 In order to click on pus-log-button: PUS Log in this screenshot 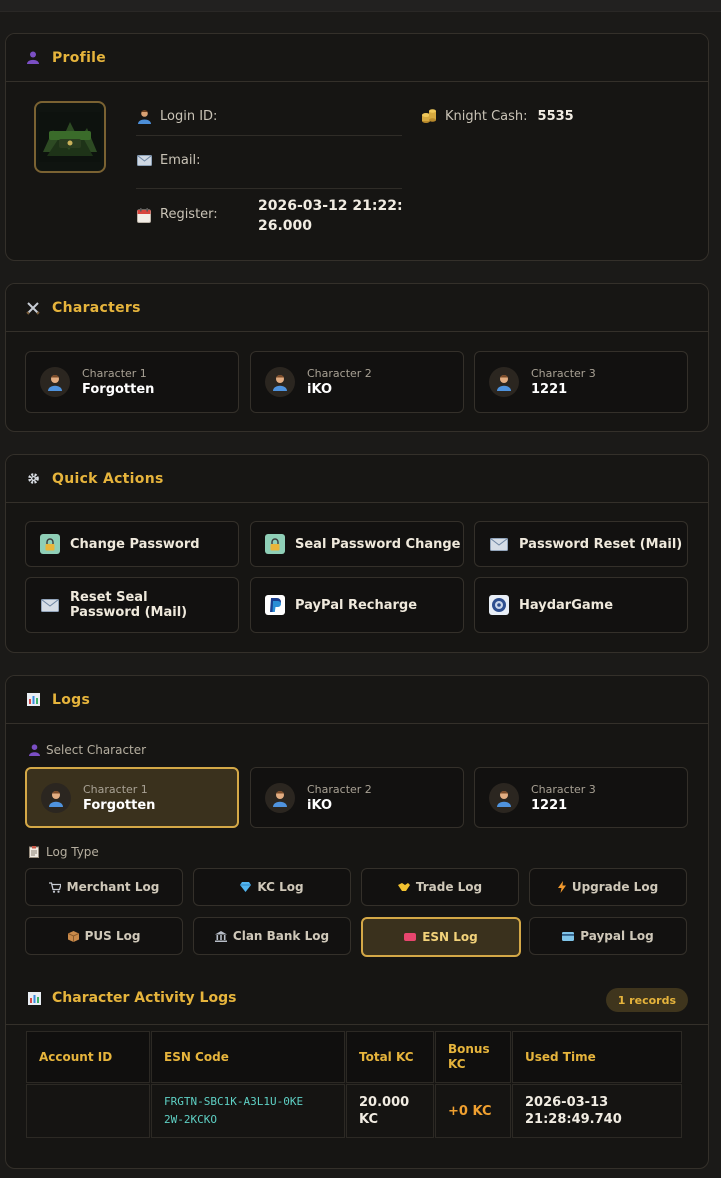, I will do `click(104, 936)`.